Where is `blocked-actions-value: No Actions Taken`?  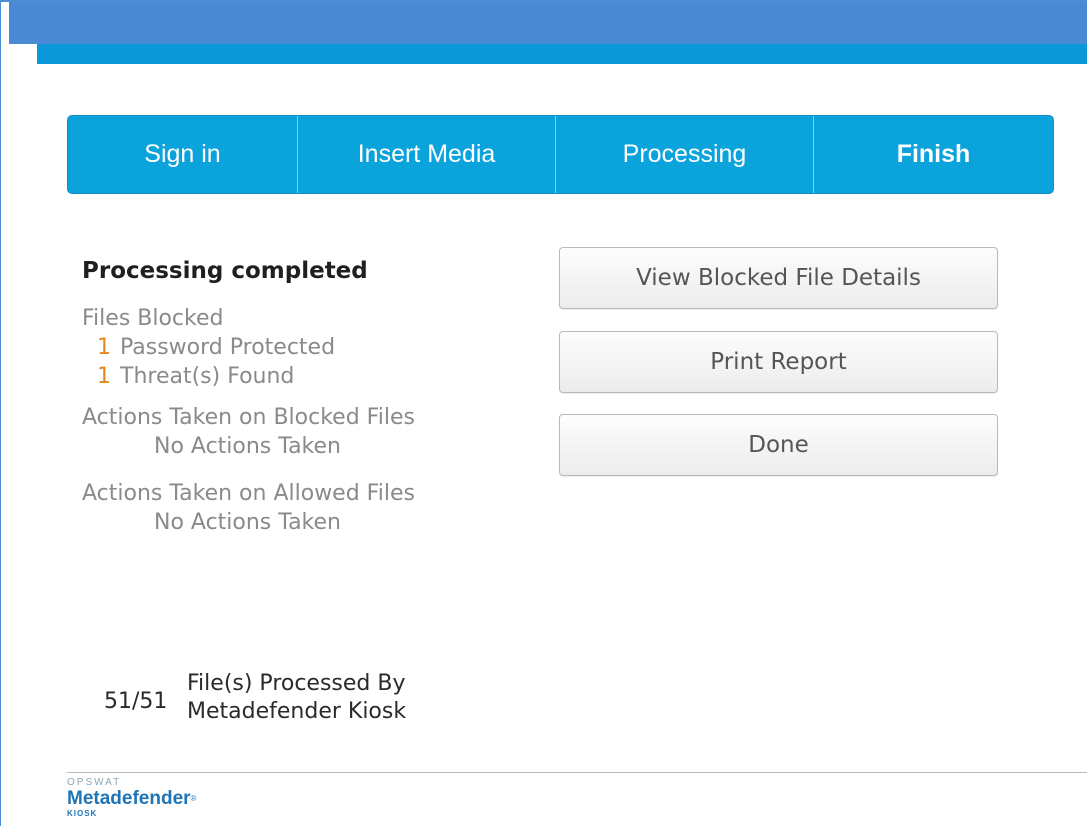 blocked-actions-value: No Actions Taken is located at coordinates (247, 446).